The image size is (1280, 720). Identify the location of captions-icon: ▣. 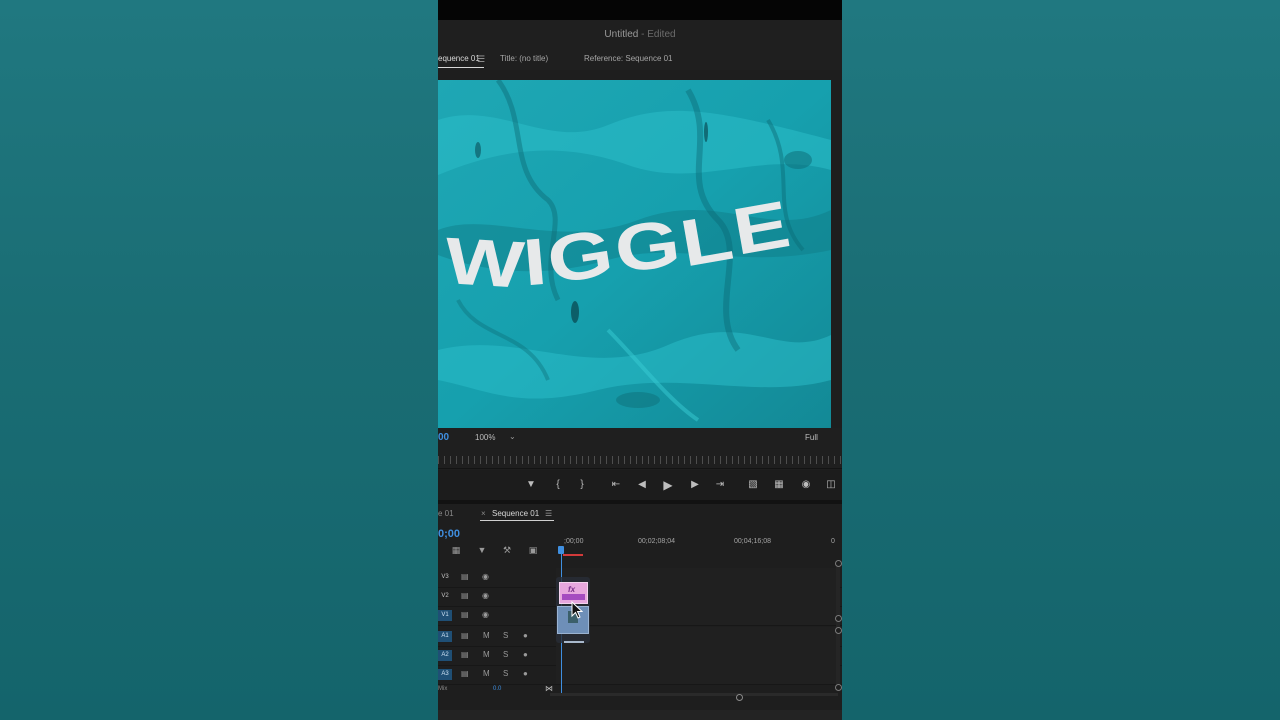
(533, 550).